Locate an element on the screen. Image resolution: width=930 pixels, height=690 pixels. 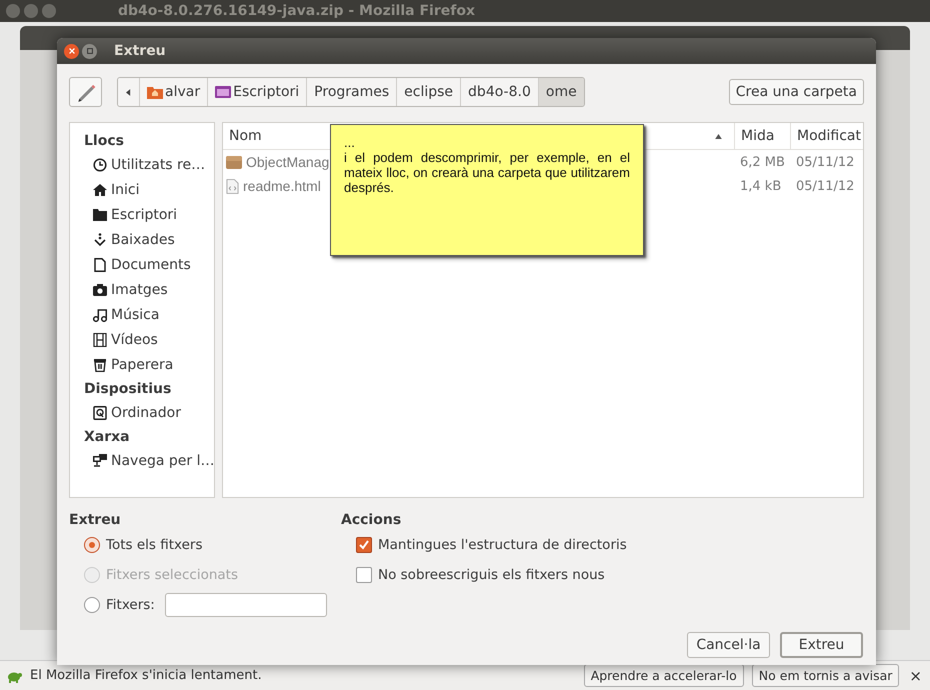
camera-icon is located at coordinates (100, 289).